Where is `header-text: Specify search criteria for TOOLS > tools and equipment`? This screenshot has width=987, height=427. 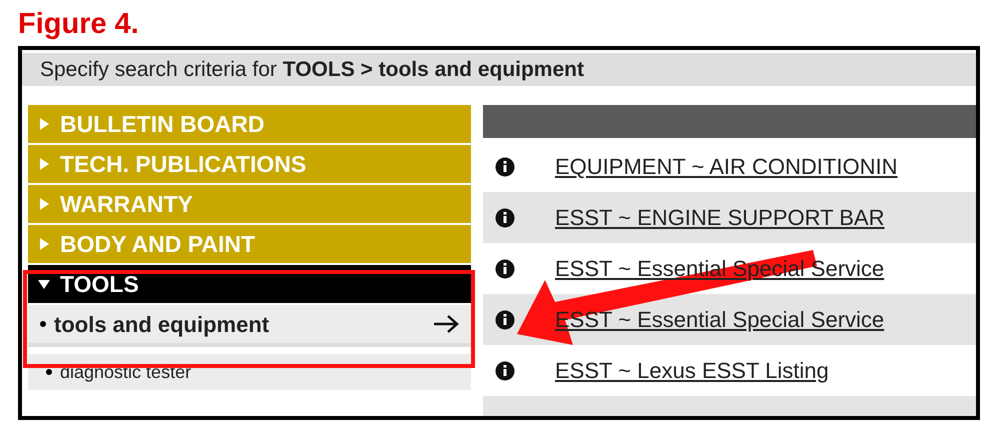
header-text: Specify search criteria for TOOLS > tools and equipment is located at coordinates (312, 69).